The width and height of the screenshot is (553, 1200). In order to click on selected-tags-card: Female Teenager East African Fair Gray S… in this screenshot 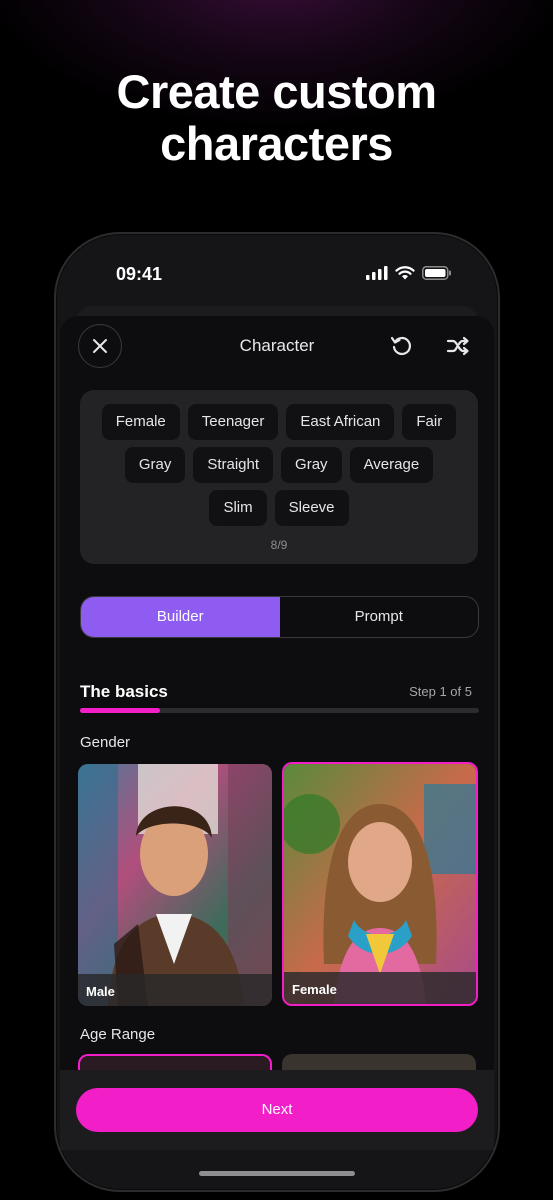, I will do `click(279, 477)`.